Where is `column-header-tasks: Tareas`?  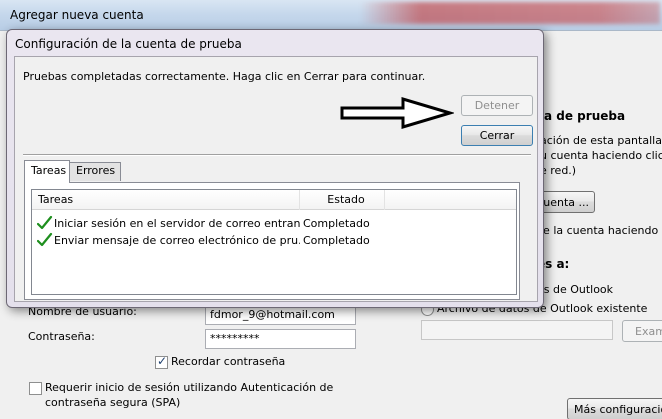
column-header-tasks: Tareas is located at coordinates (166, 200).